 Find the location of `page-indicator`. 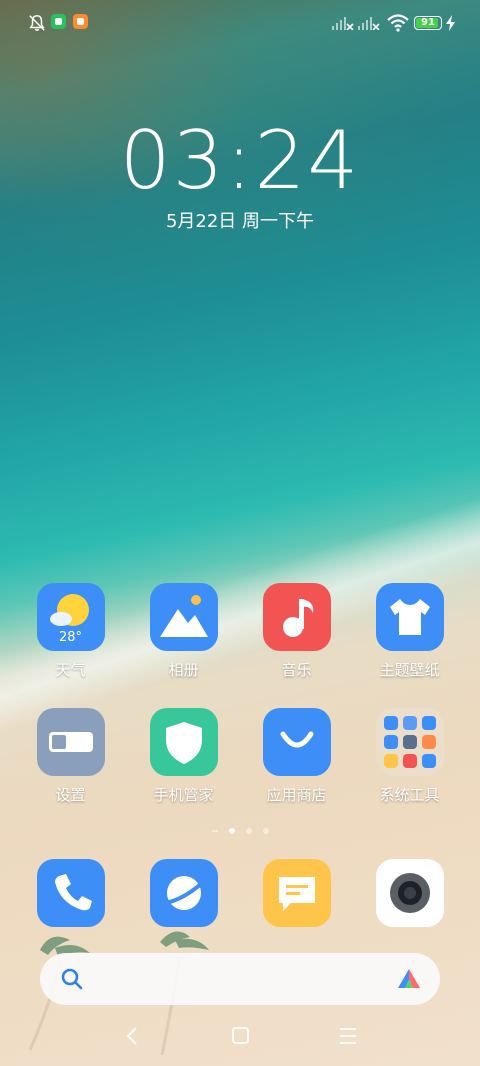

page-indicator is located at coordinates (240, 831).